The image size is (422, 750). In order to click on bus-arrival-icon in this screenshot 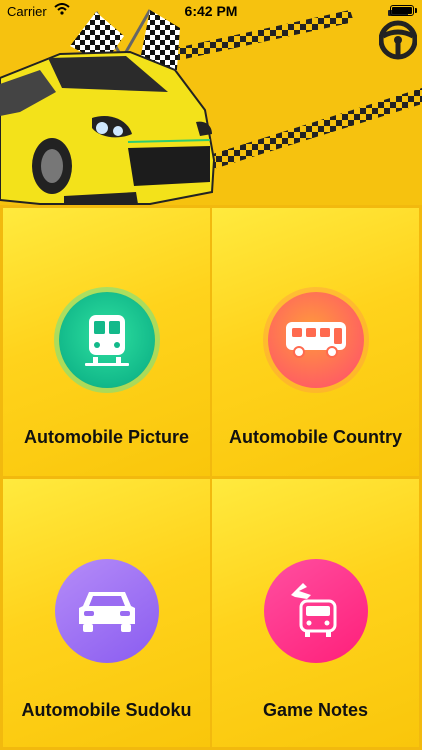, I will do `click(315, 611)`.